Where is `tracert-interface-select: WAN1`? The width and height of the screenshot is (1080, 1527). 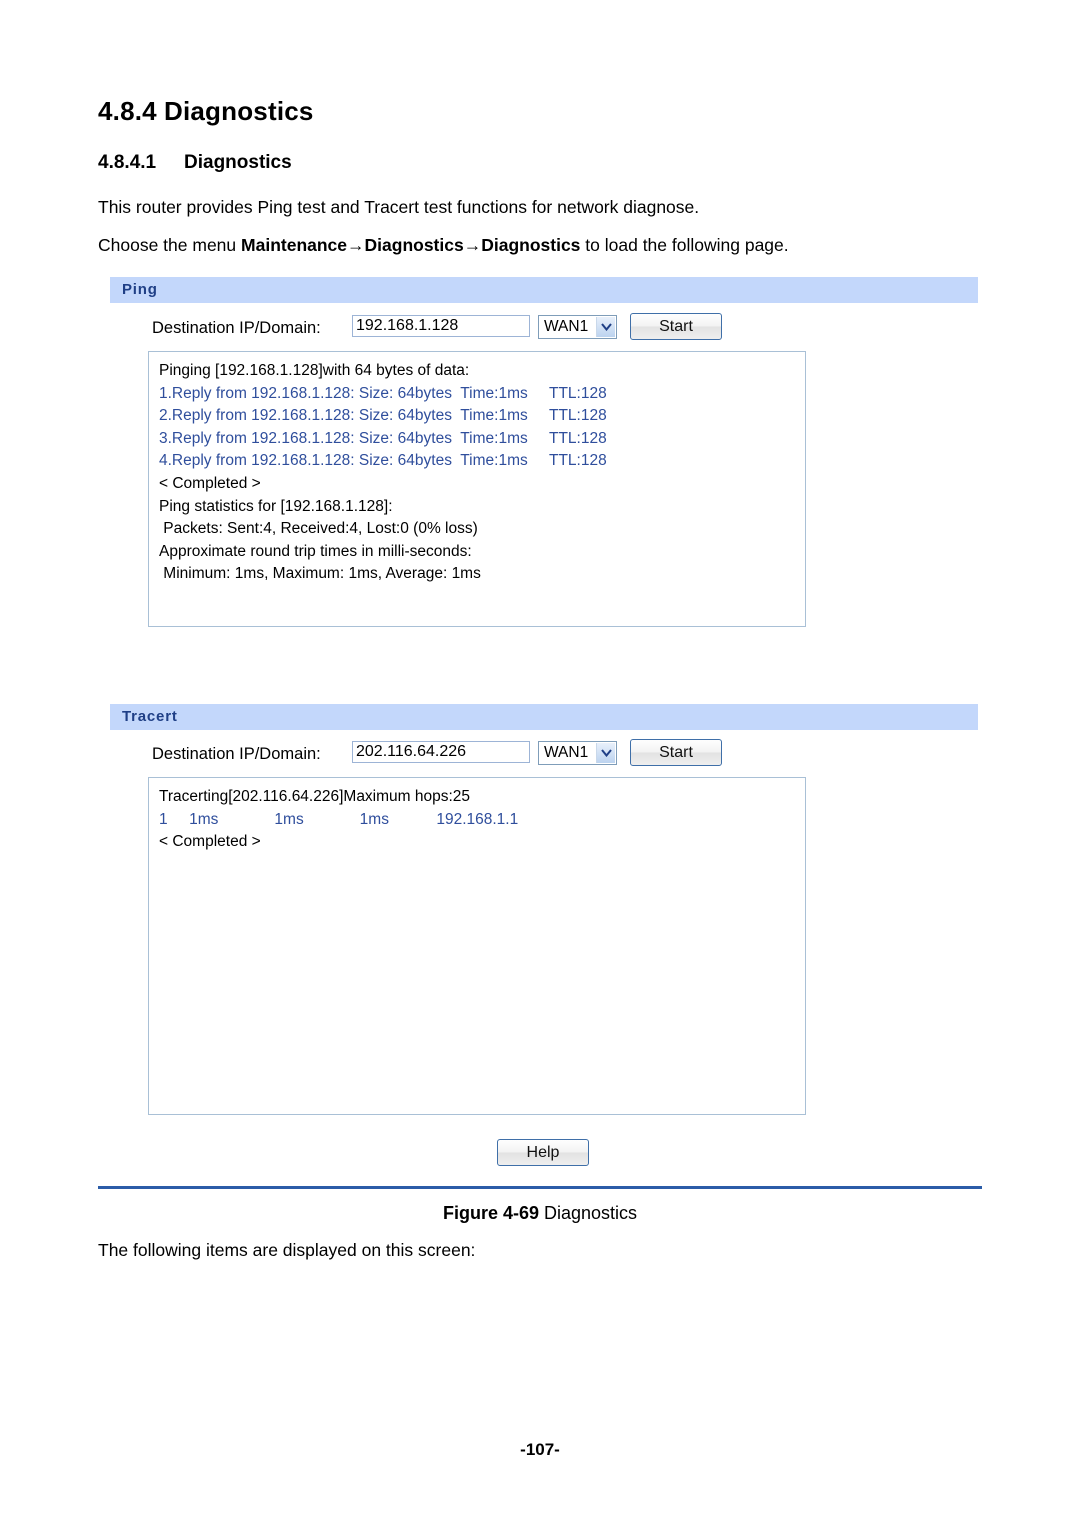 tracert-interface-select: WAN1 is located at coordinates (577, 753).